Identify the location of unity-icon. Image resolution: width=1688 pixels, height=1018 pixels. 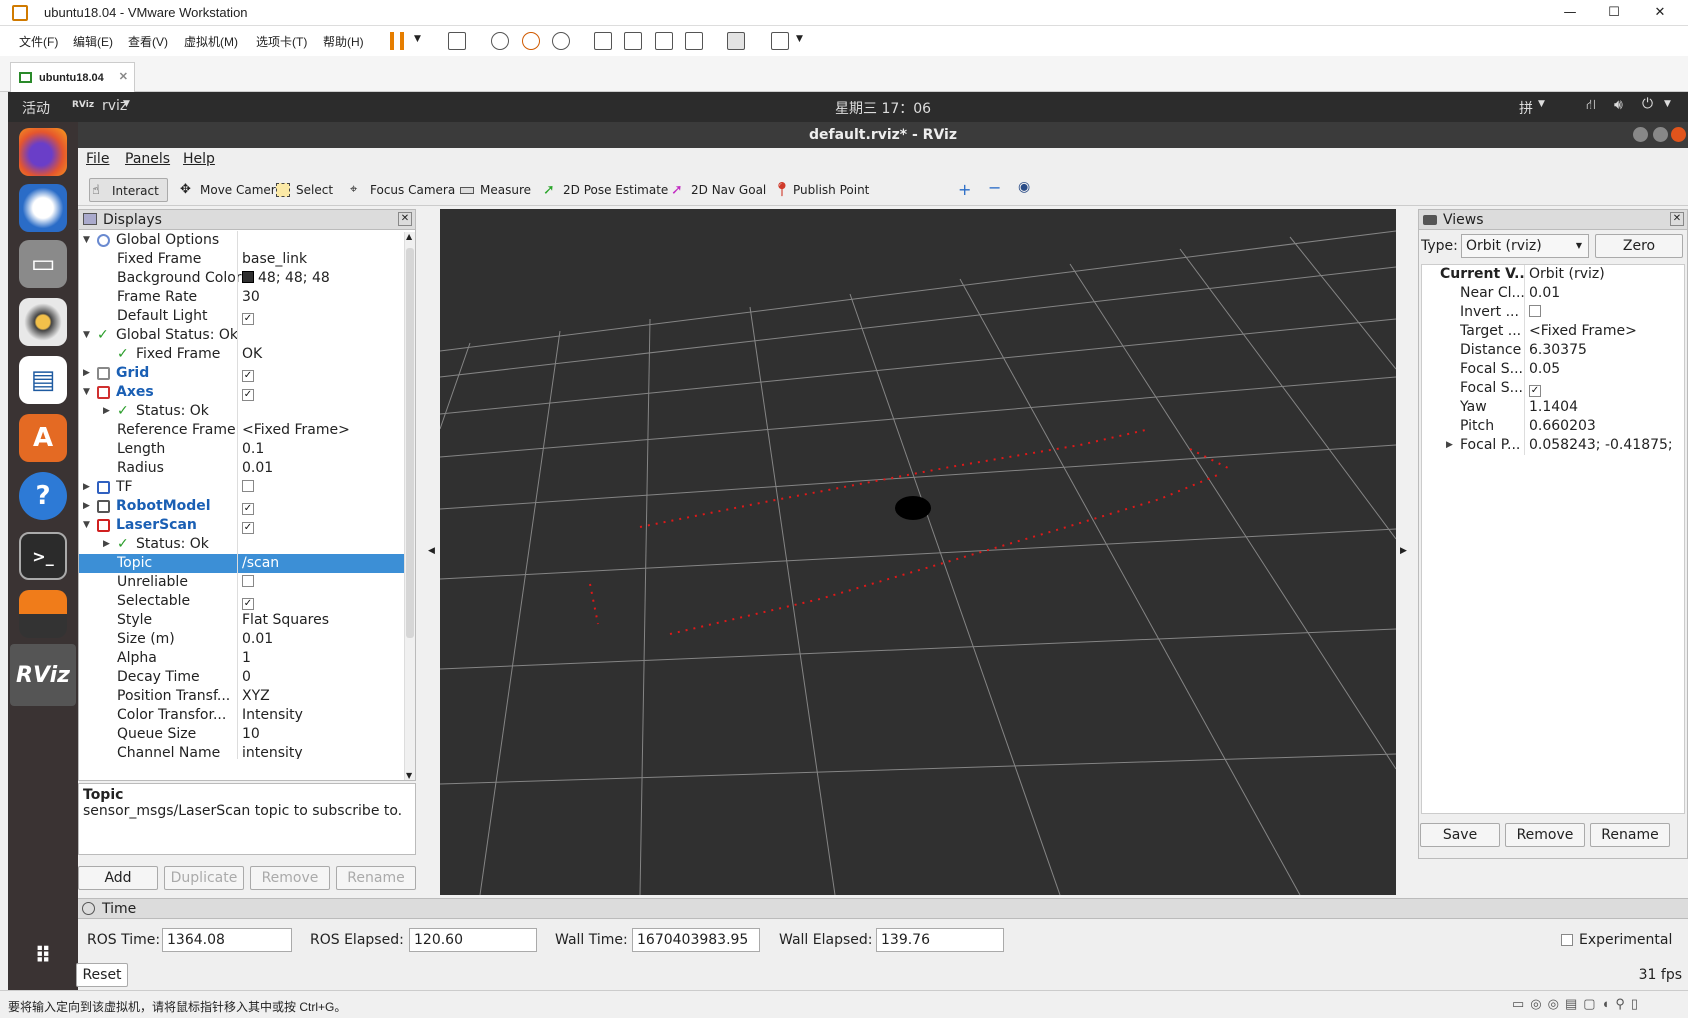
(694, 41).